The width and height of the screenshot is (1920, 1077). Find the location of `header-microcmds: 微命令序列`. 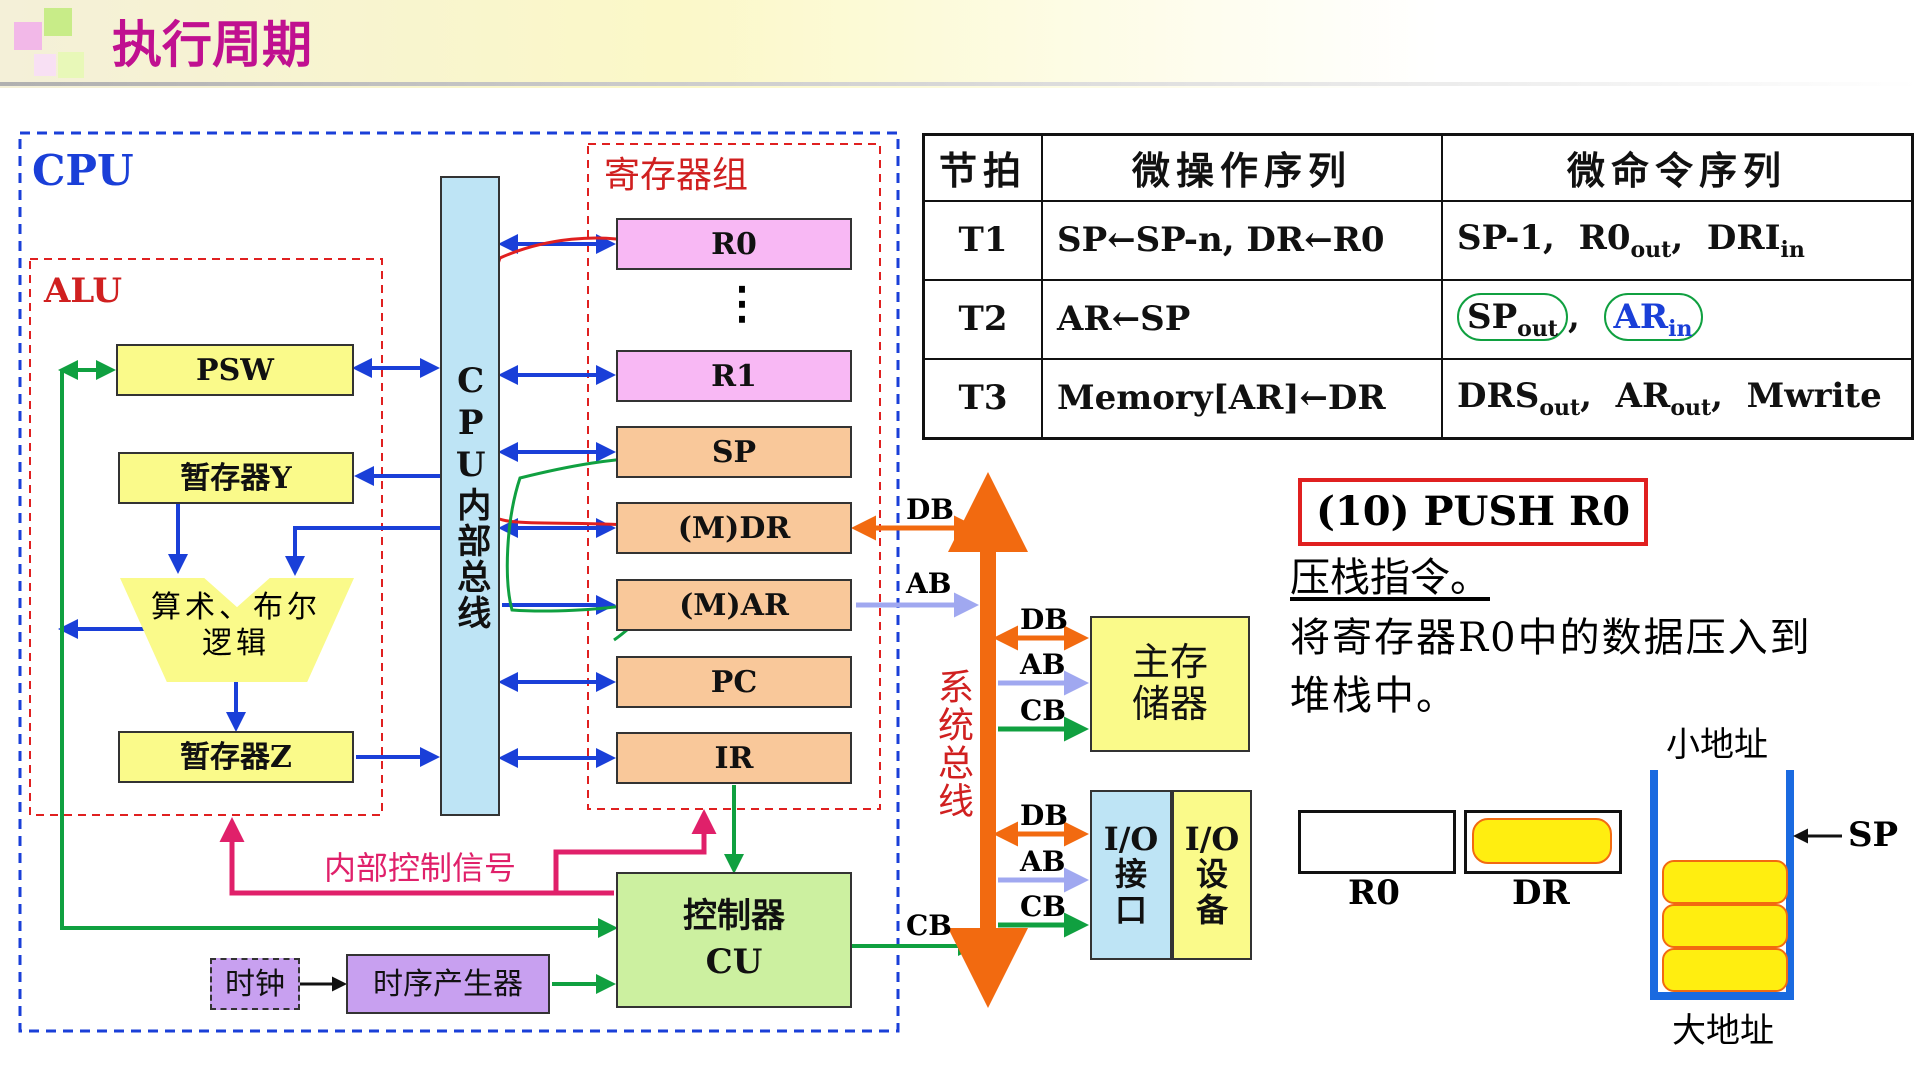

header-microcmds: 微命令序列 is located at coordinates (1677, 167).